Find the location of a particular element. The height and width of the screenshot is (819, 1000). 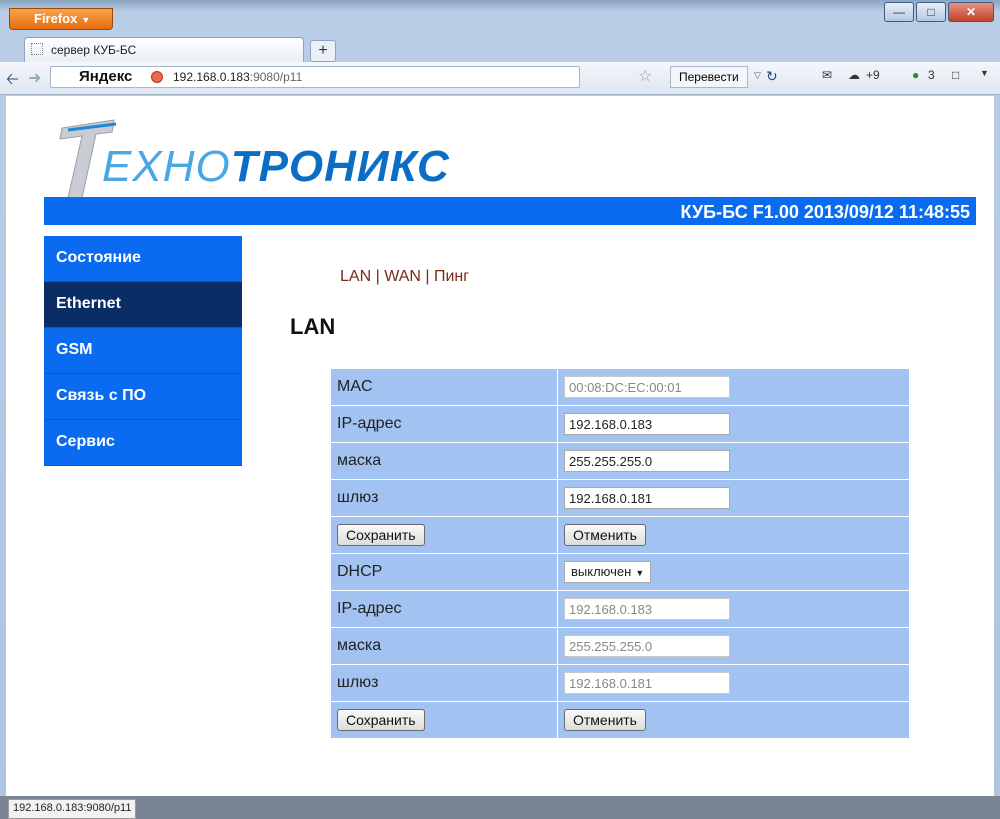

save-cell: Сохранить is located at coordinates (444, 535).